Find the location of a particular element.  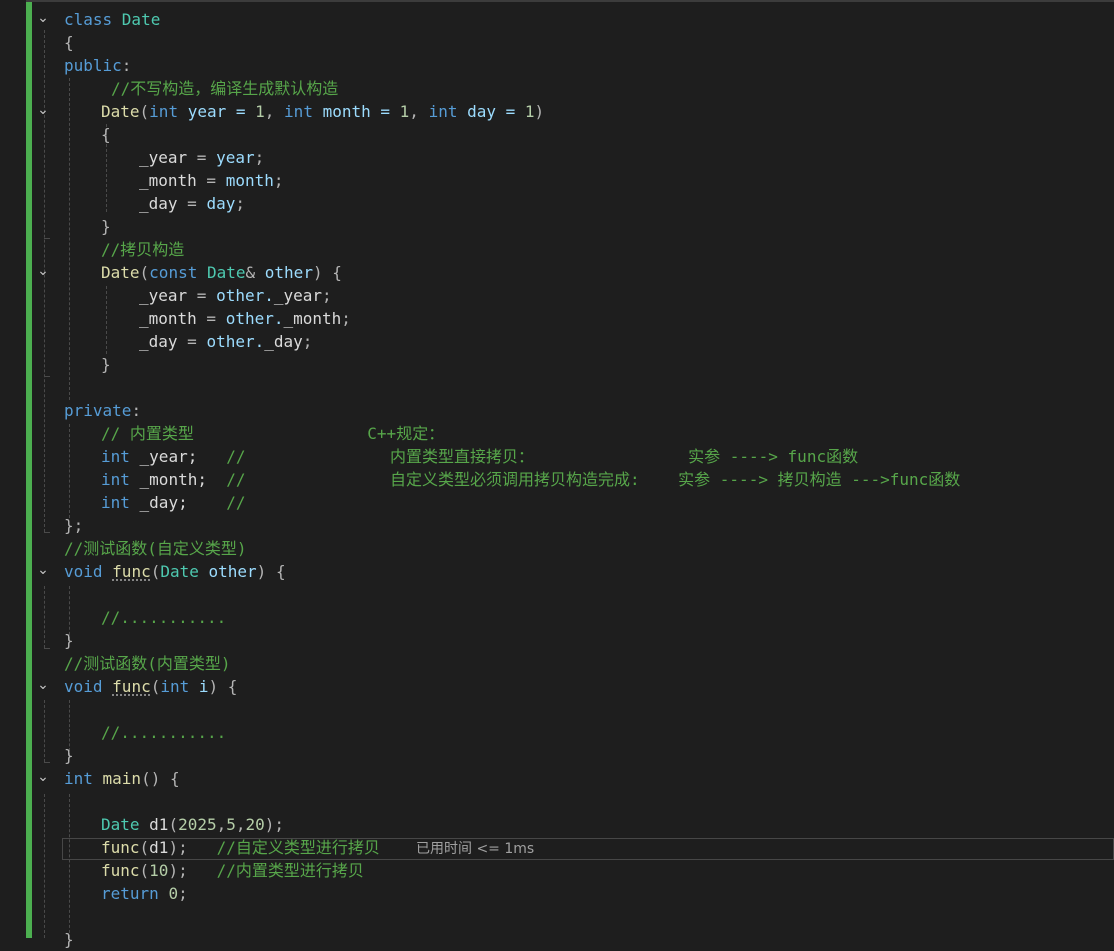

code-token: }; is located at coordinates (74, 525).